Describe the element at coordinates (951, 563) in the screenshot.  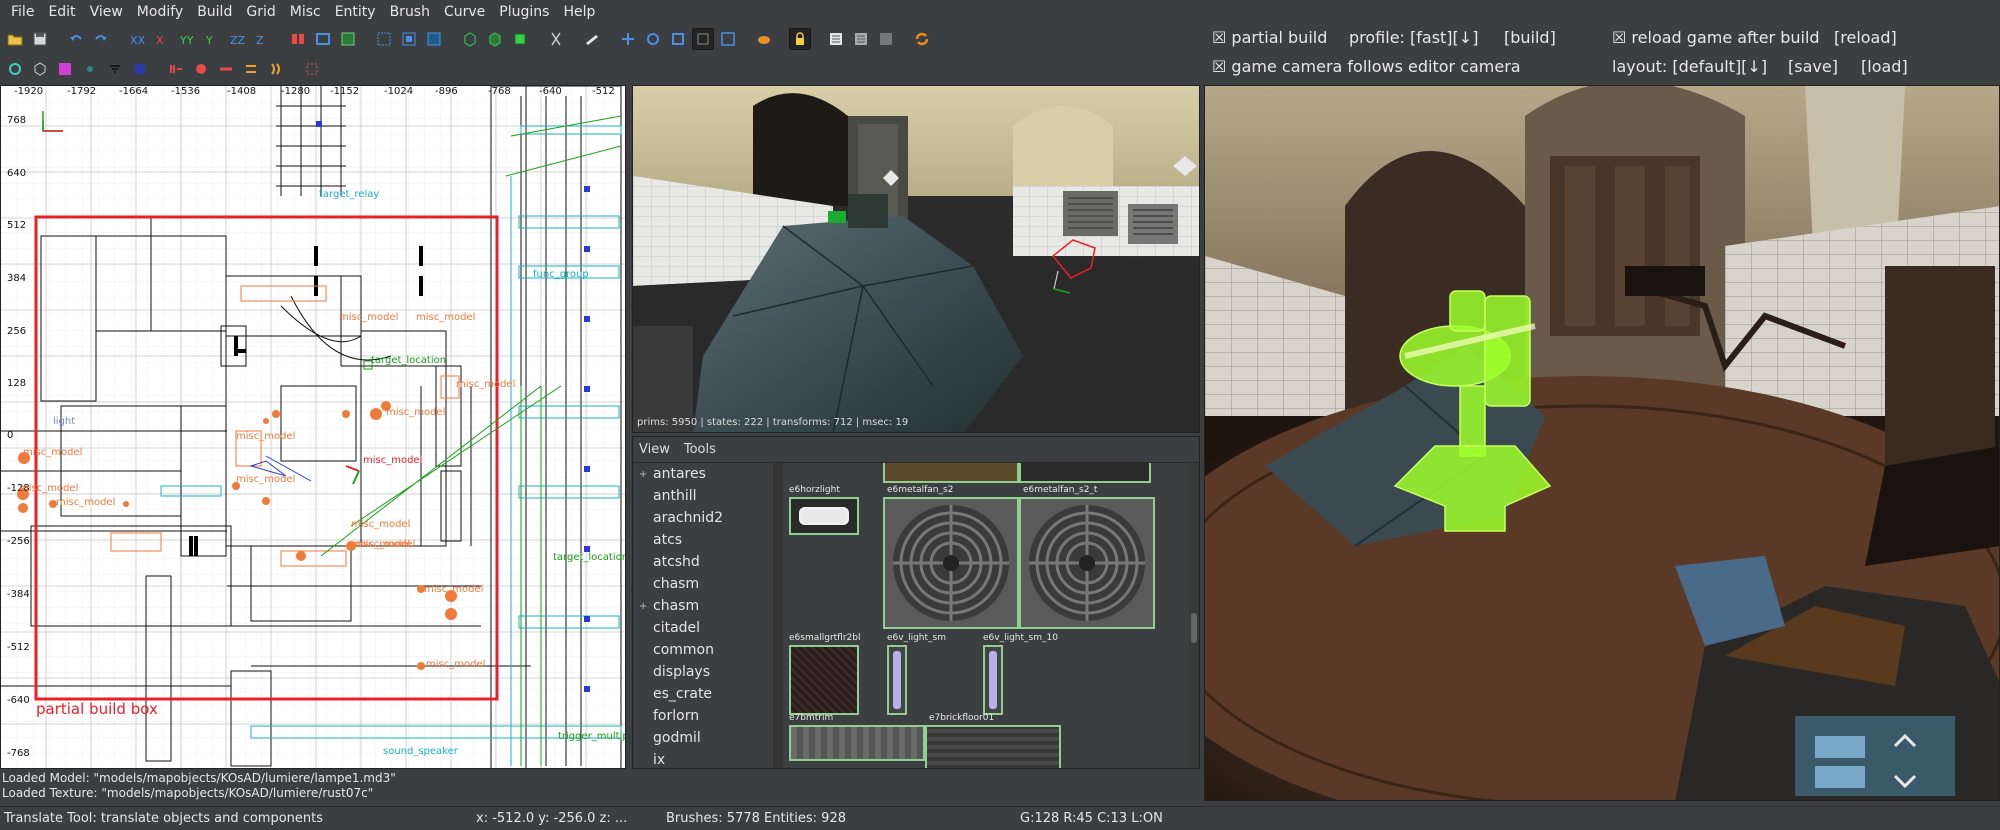
I see `texture-thumb-e6metalfan_s2` at that location.